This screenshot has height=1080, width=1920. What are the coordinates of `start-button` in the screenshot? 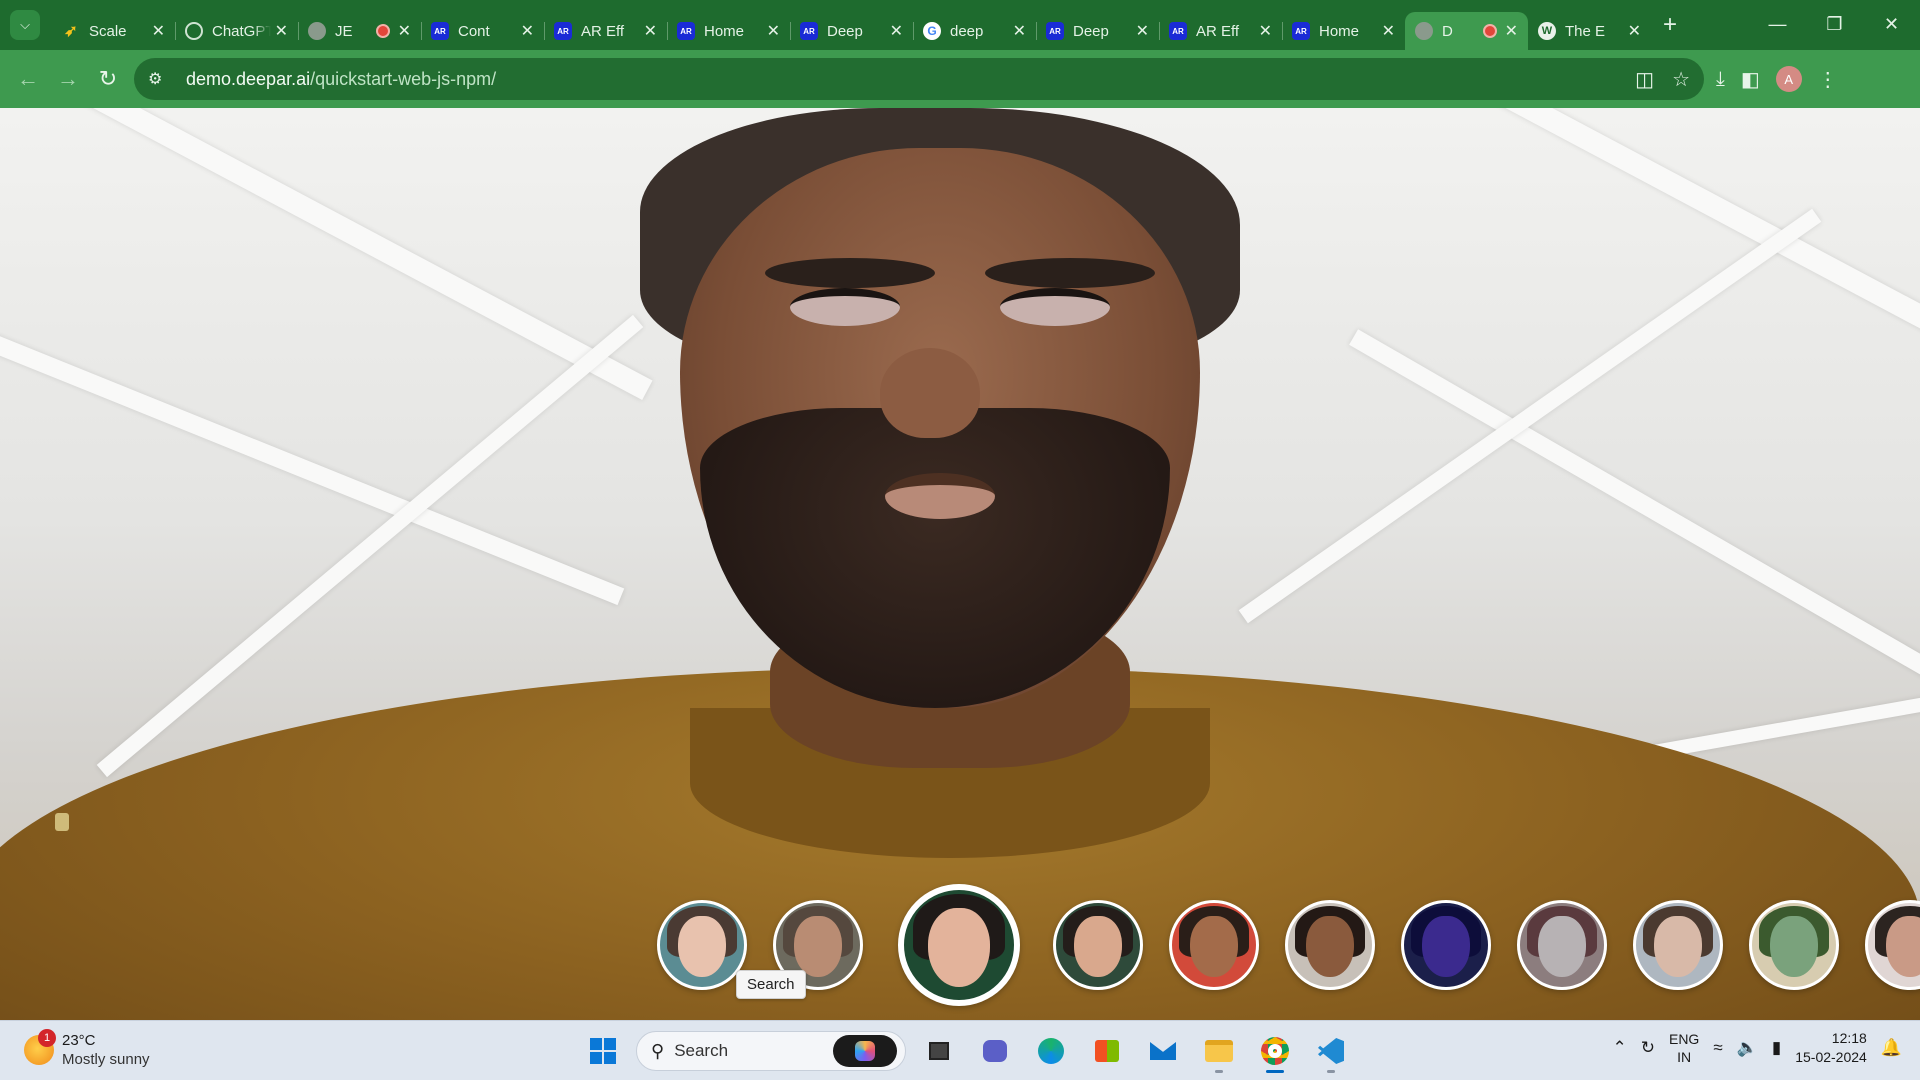 It's located at (603, 1051).